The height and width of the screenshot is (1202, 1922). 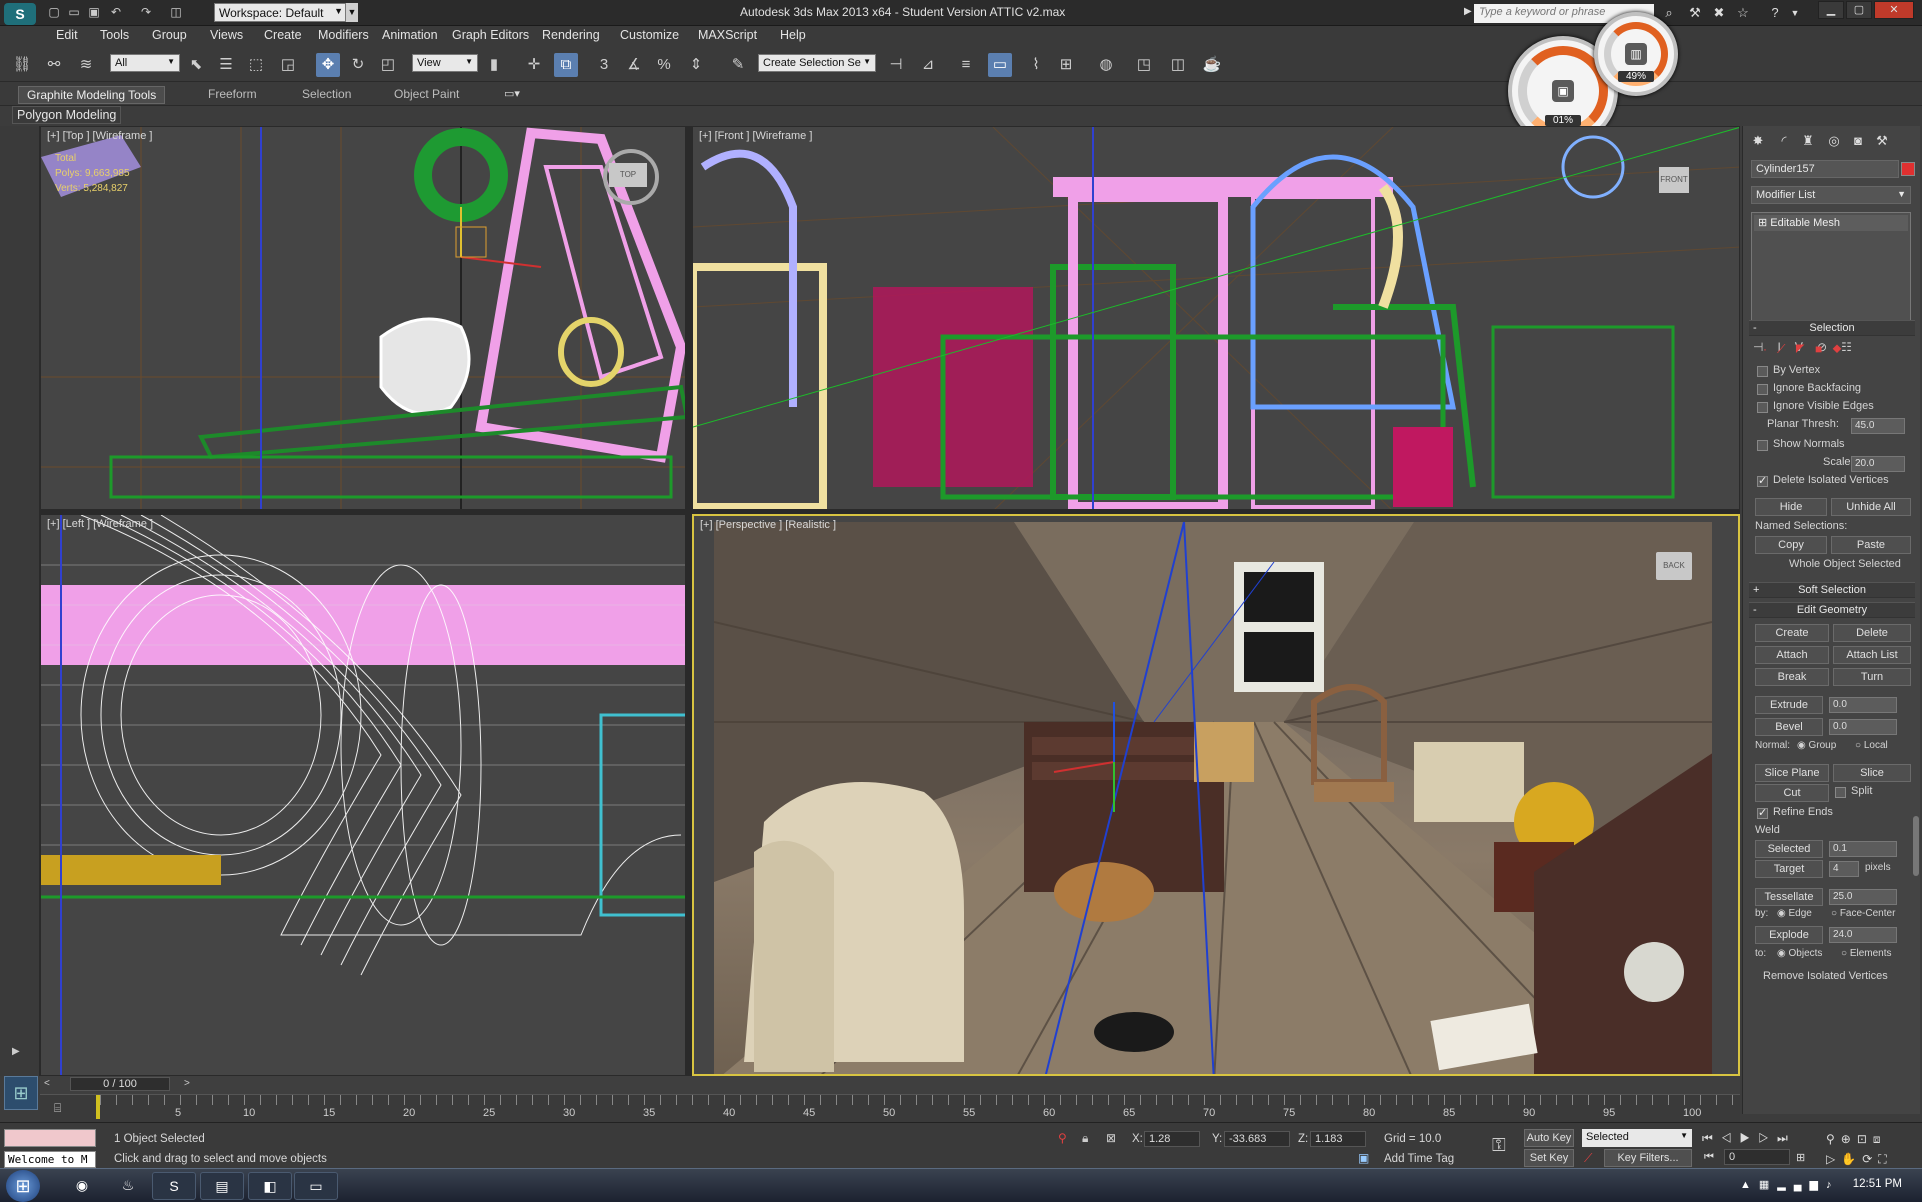 What do you see at coordinates (196, 65) in the screenshot?
I see `select-object-icon: ⬉` at bounding box center [196, 65].